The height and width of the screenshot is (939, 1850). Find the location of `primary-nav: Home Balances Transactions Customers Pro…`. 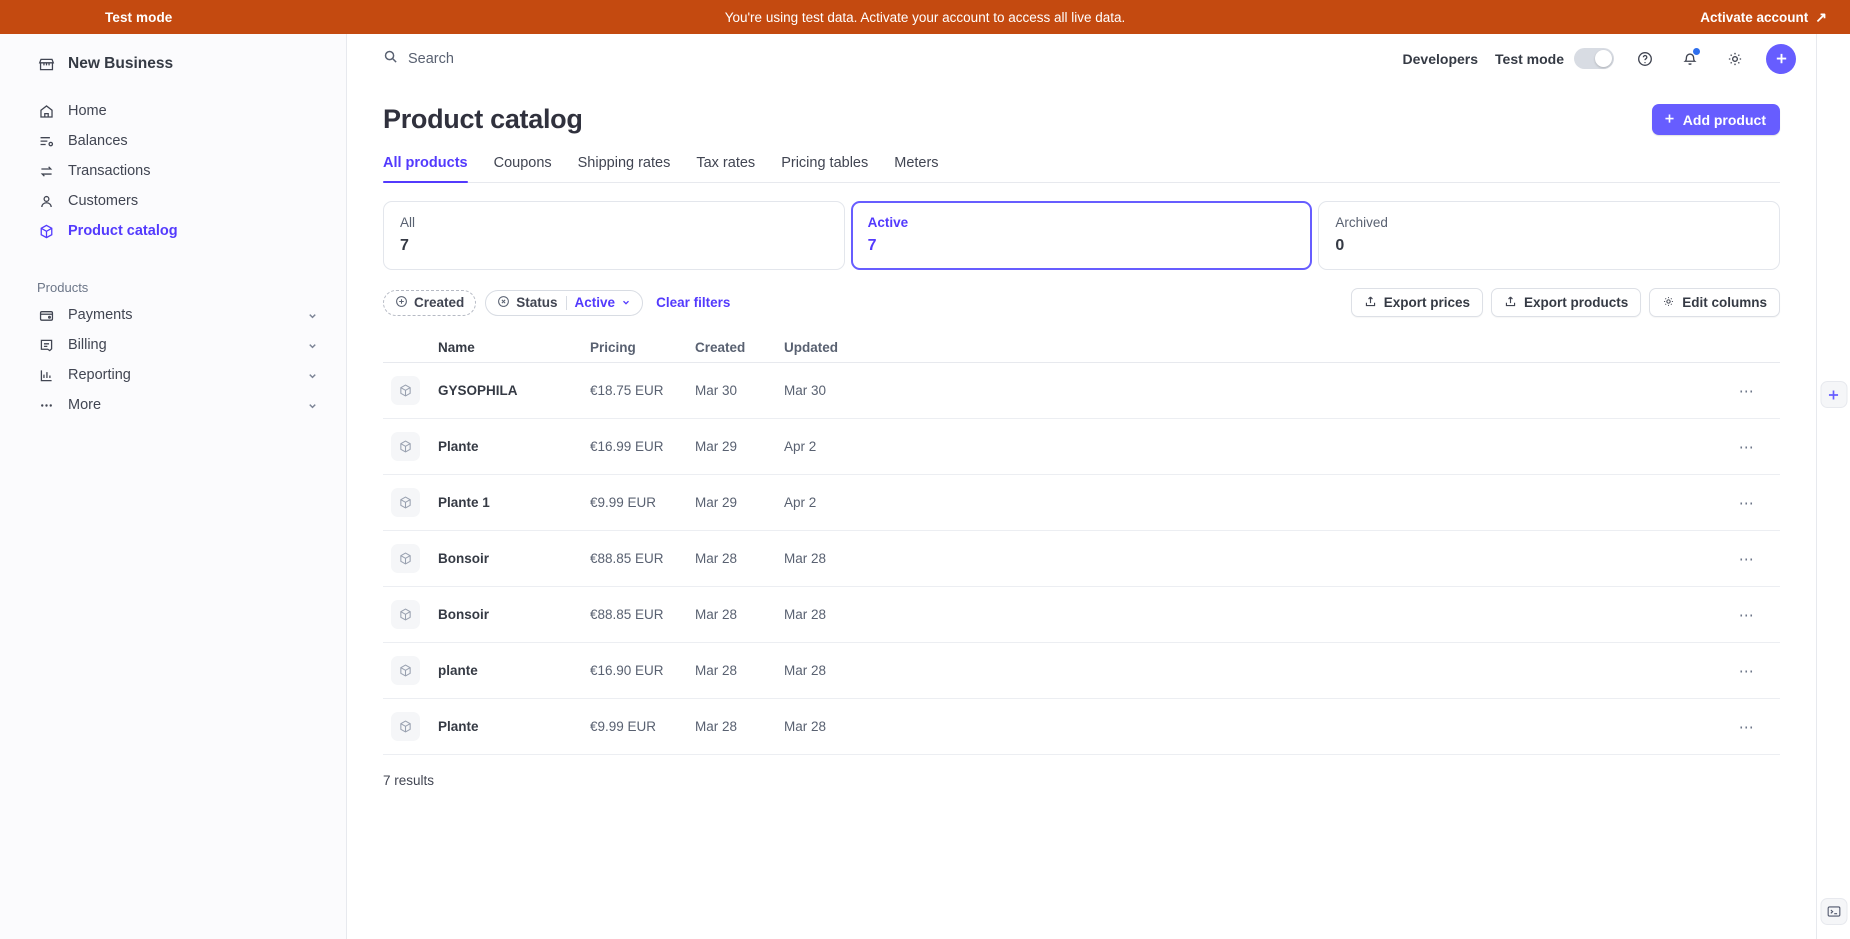

primary-nav: Home Balances Transactions Customers Pro… is located at coordinates (173, 258).